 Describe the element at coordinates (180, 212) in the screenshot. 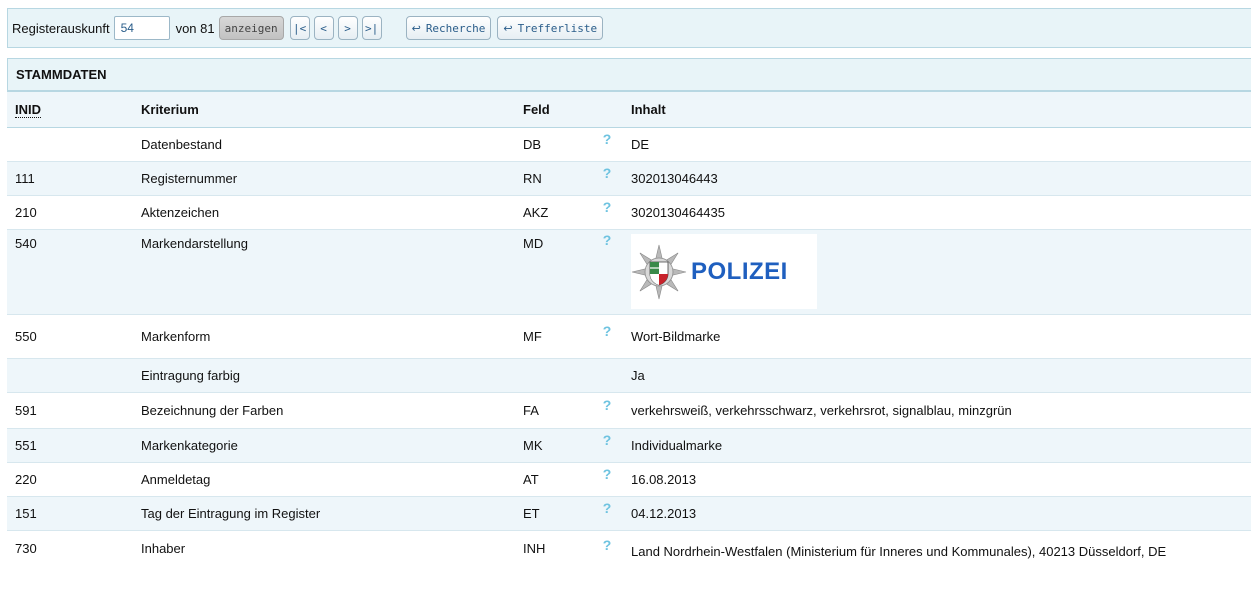

I see `row-kriterium: Aktenzeichen` at that location.